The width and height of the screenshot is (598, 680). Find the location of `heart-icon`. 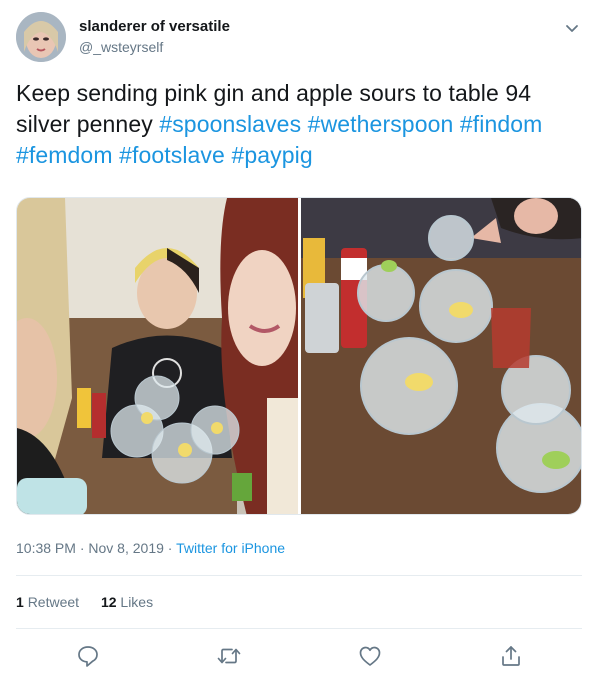

heart-icon is located at coordinates (370, 656).